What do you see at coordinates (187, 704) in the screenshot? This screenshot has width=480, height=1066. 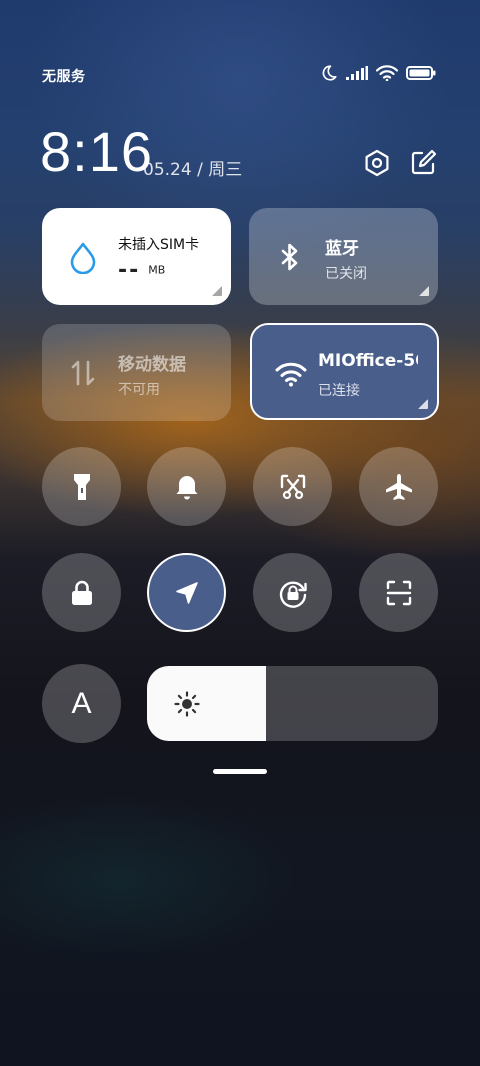 I see `sun-icon` at bounding box center [187, 704].